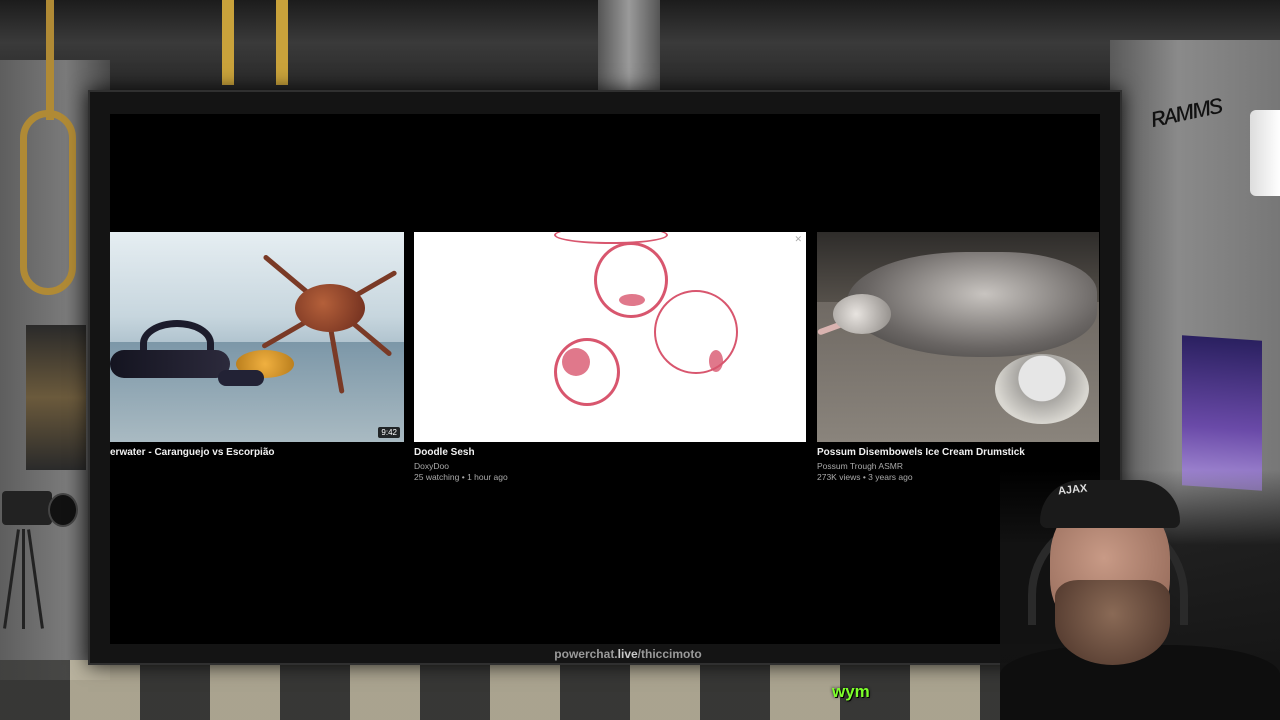  I want to click on wall-lamp, so click(1265, 153).